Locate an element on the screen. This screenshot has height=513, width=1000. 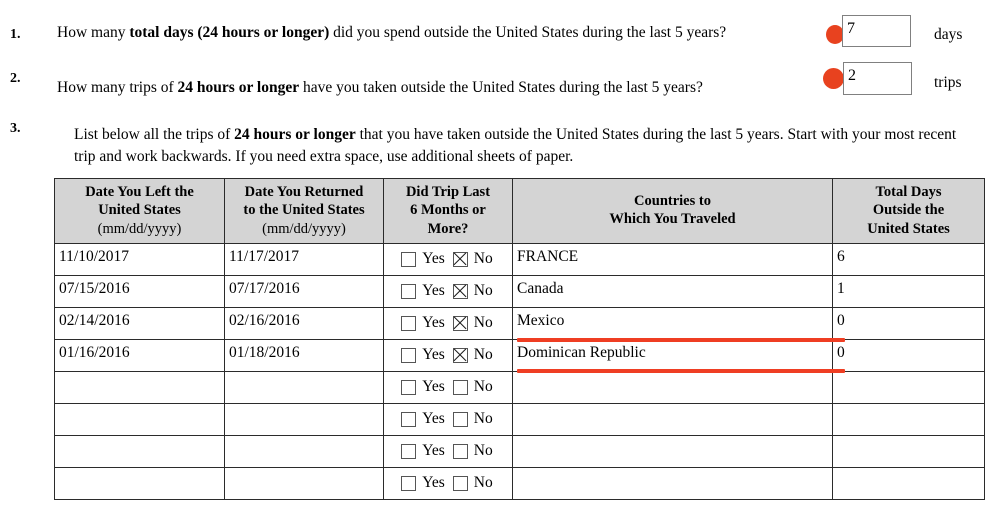
column-header-six-months: Did Trip Last 6 Months or More? is located at coordinates (448, 211).